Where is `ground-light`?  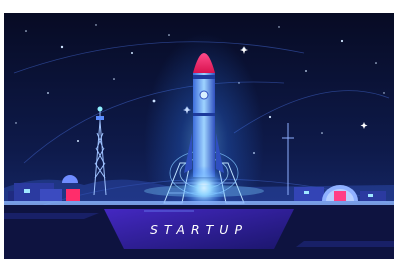 ground-light is located at coordinates (204, 191).